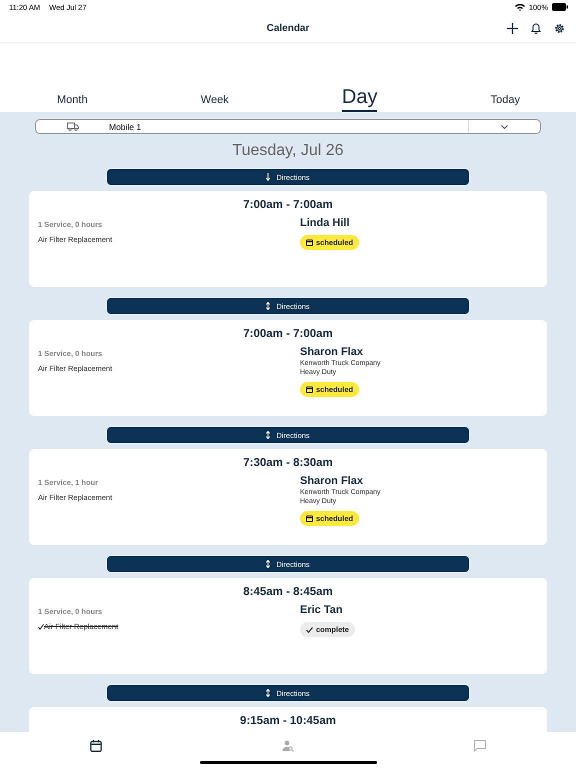  Describe the element at coordinates (560, 7) in the screenshot. I see `battery-icon` at that location.